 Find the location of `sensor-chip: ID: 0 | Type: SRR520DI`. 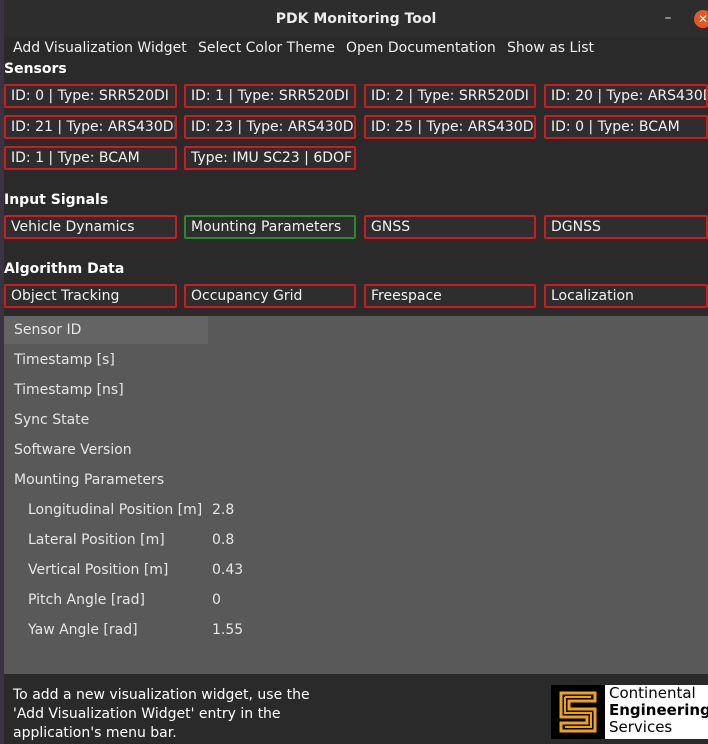

sensor-chip: ID: 0 | Type: SRR520DI is located at coordinates (90, 96).